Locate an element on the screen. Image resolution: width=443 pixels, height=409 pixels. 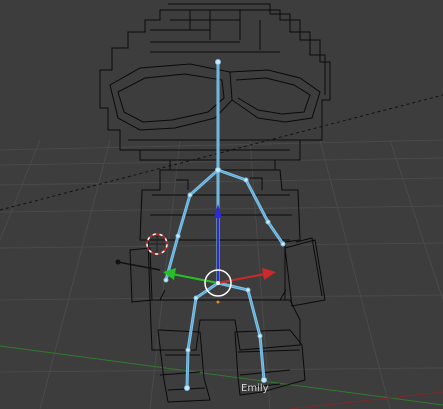
view-axis-tip is located at coordinates (118, 262).